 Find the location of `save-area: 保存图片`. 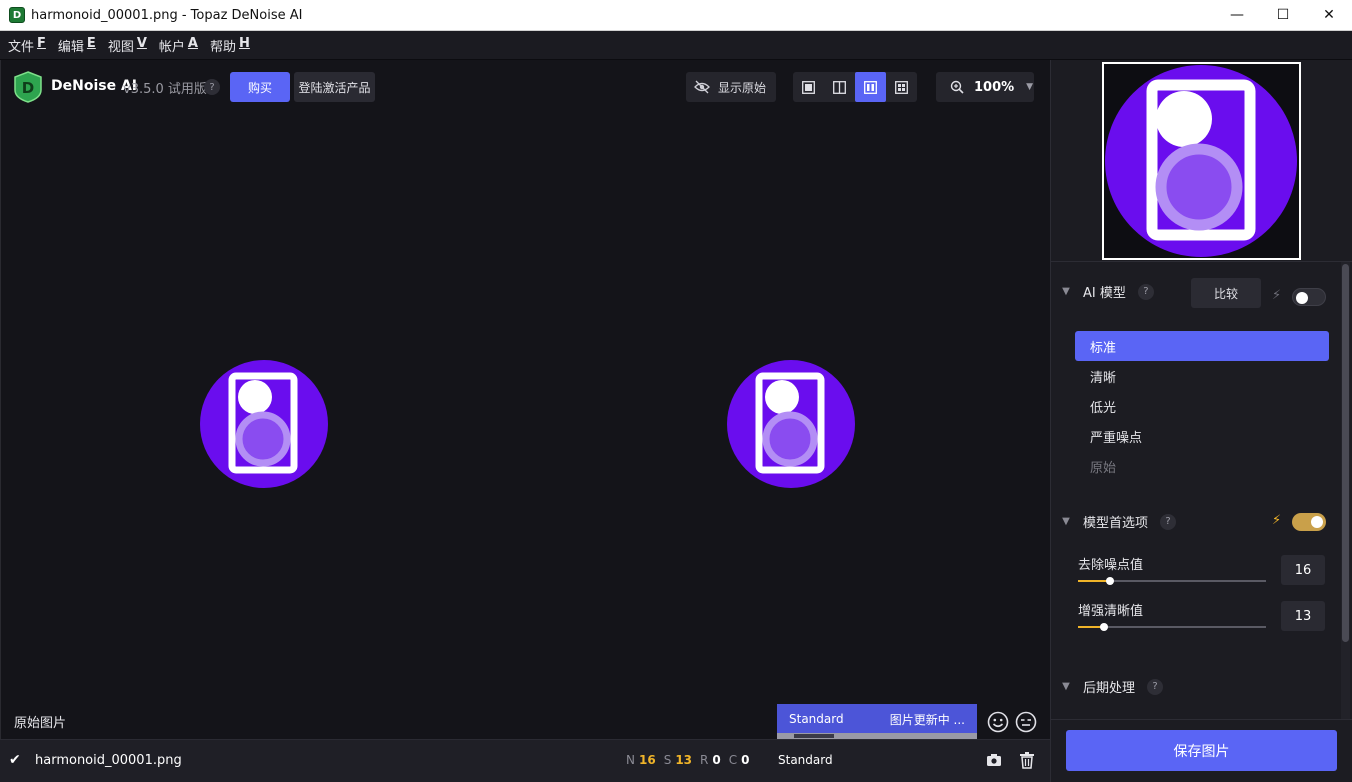

save-area: 保存图片 is located at coordinates (1201, 750).